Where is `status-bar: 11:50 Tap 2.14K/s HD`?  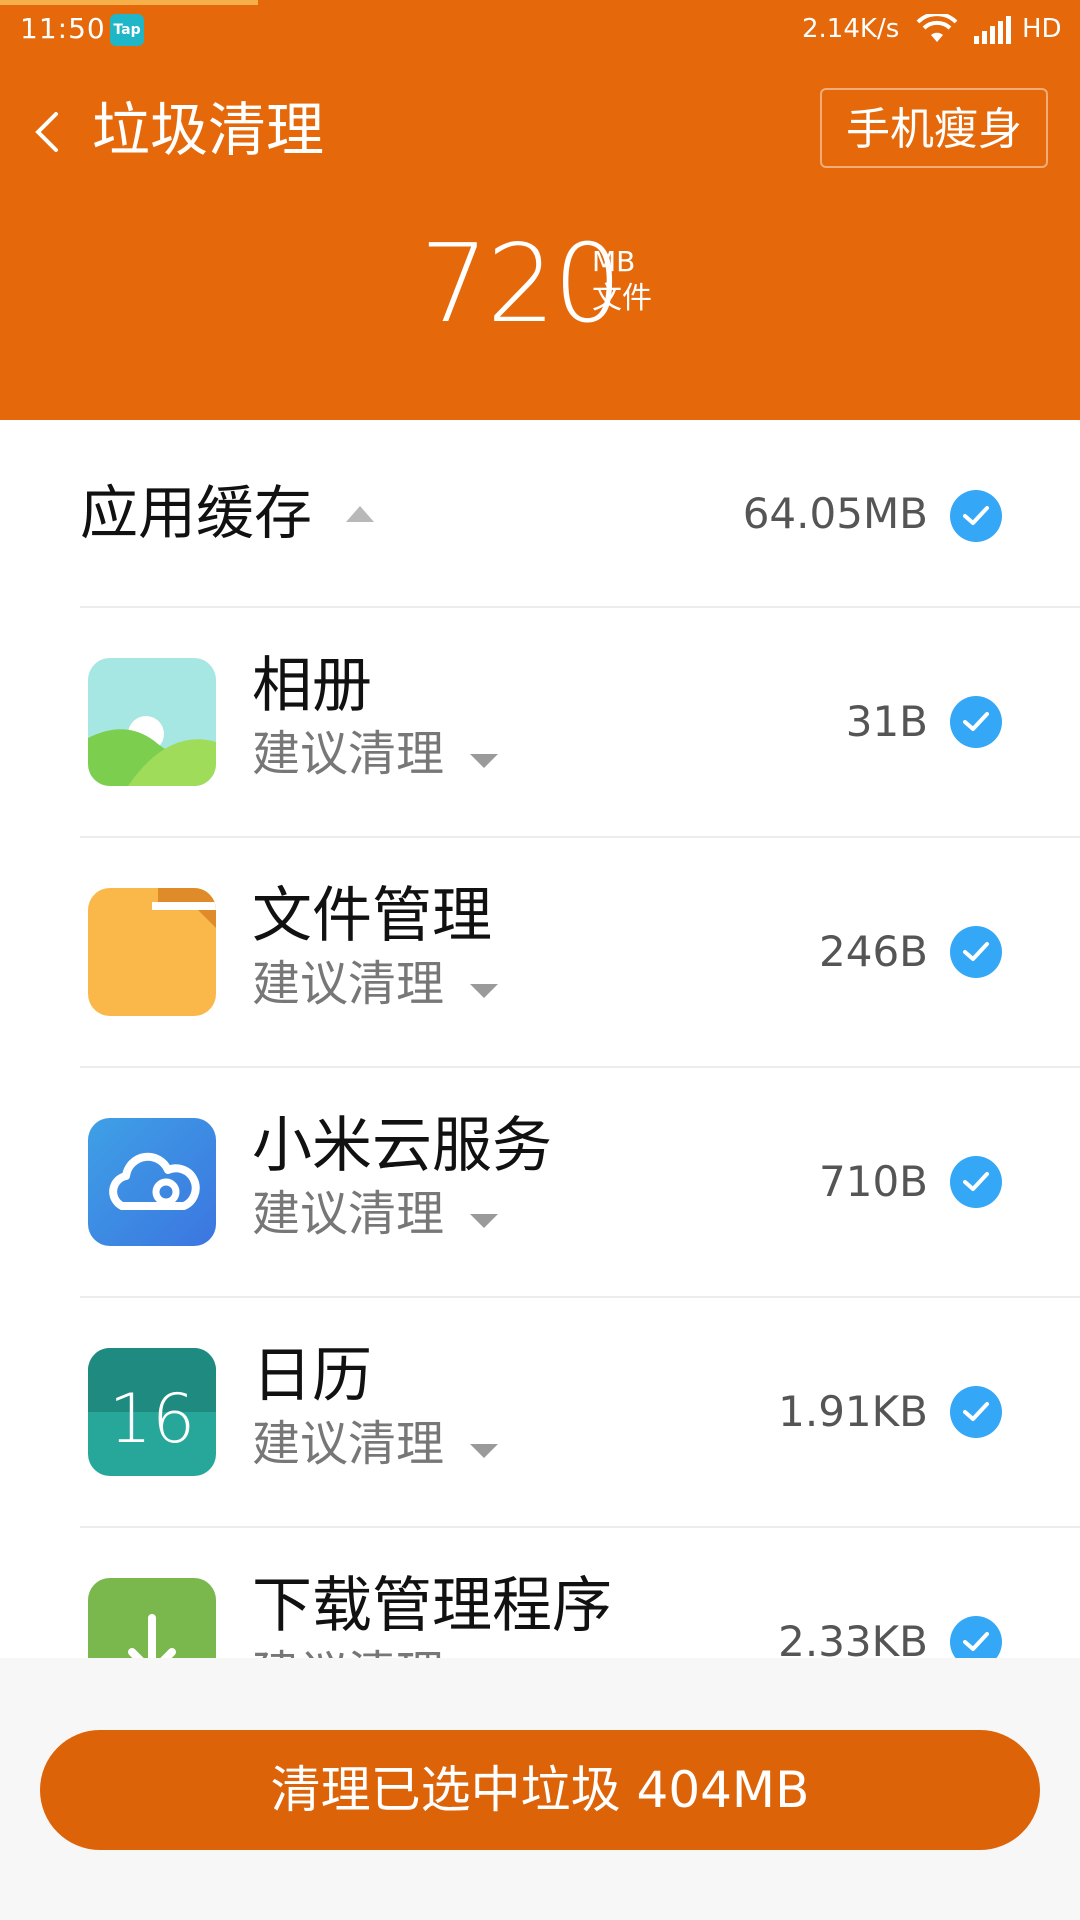 status-bar: 11:50 Tap 2.14K/s HD is located at coordinates (540, 30).